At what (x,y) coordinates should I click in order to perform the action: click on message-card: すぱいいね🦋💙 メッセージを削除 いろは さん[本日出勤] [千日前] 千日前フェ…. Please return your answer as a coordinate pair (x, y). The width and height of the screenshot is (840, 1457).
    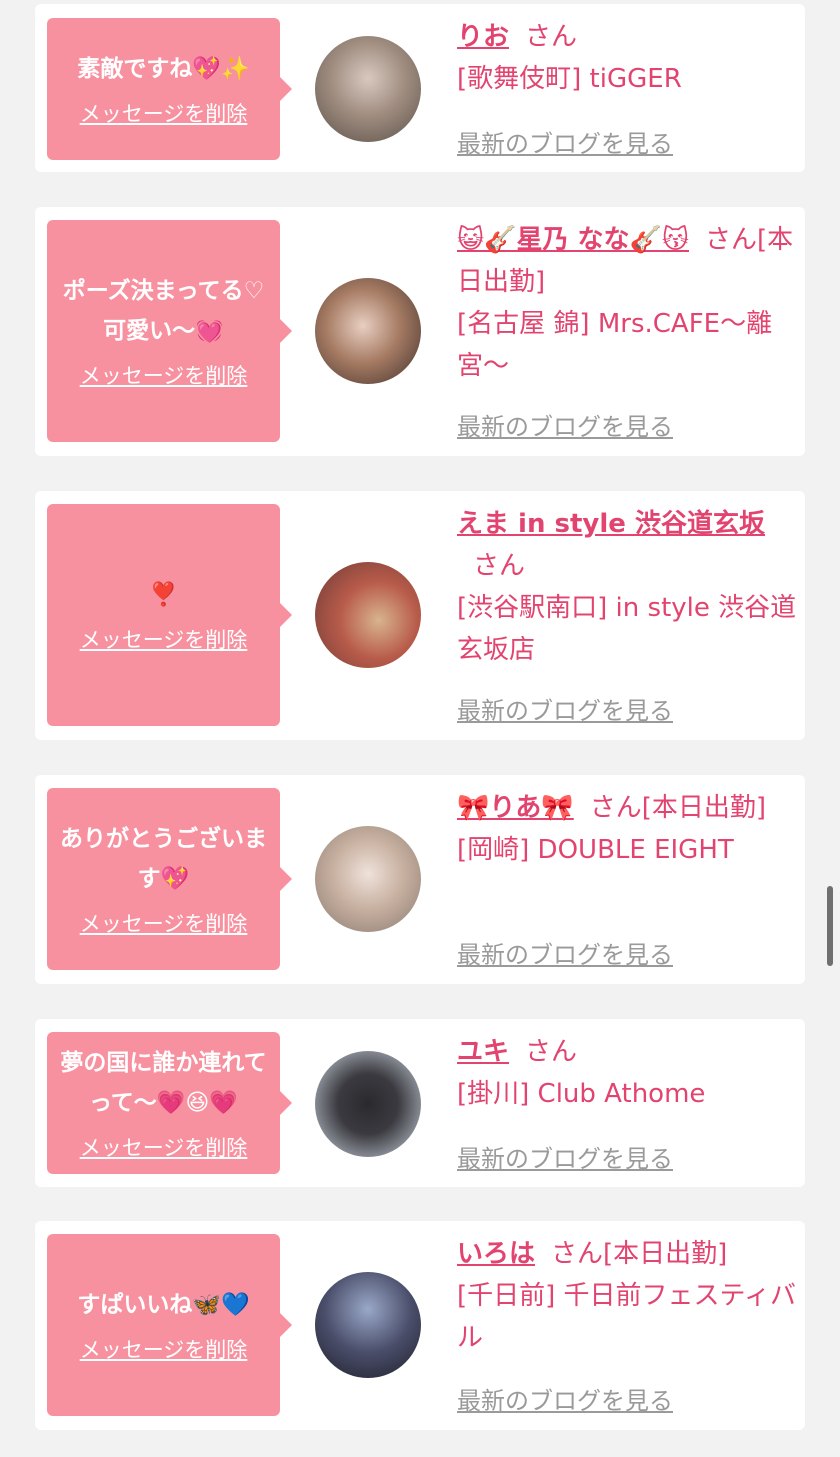
    Looking at the image, I should click on (420, 1325).